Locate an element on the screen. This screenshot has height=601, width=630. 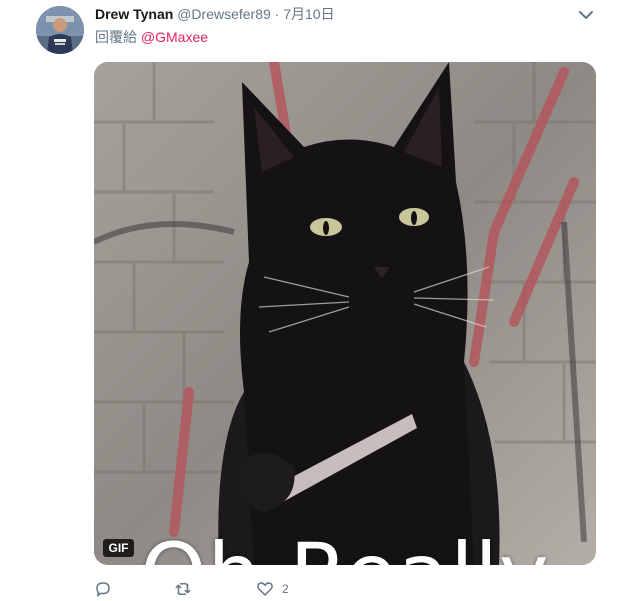
like-button: 2 is located at coordinates (272, 589).